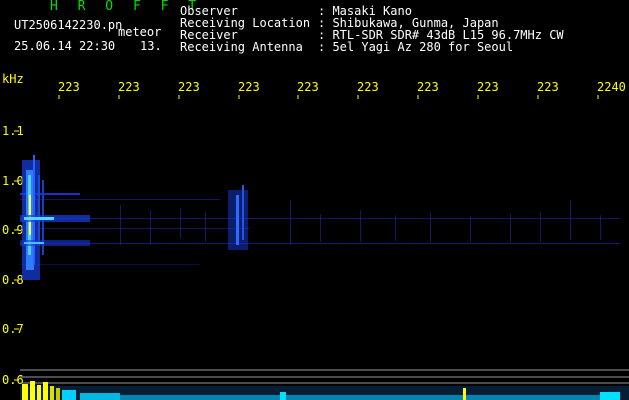  What do you see at coordinates (324, 390) in the screenshot?
I see `power-trace` at bounding box center [324, 390].